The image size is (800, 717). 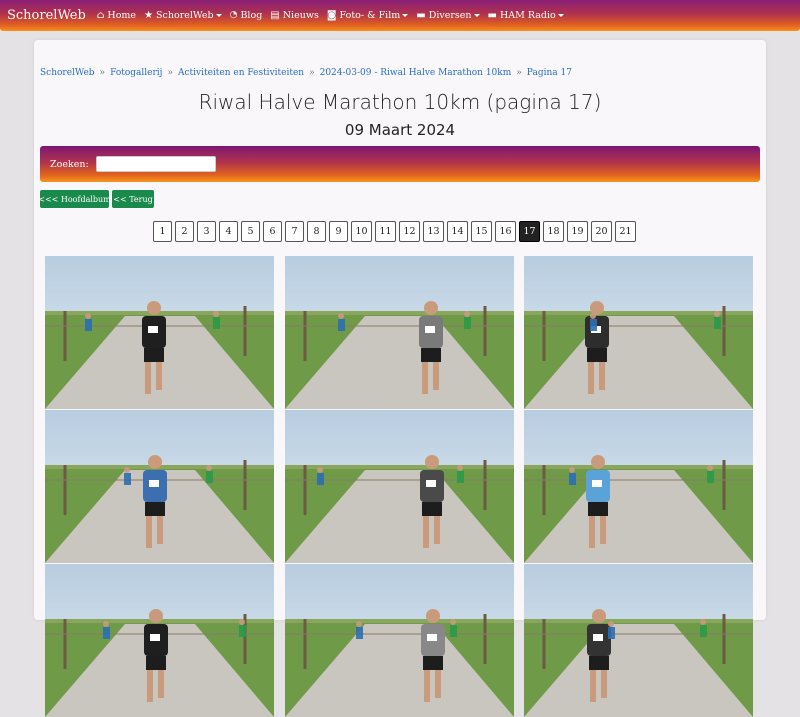 I want to click on nav-home-label: Home, so click(x=122, y=15).